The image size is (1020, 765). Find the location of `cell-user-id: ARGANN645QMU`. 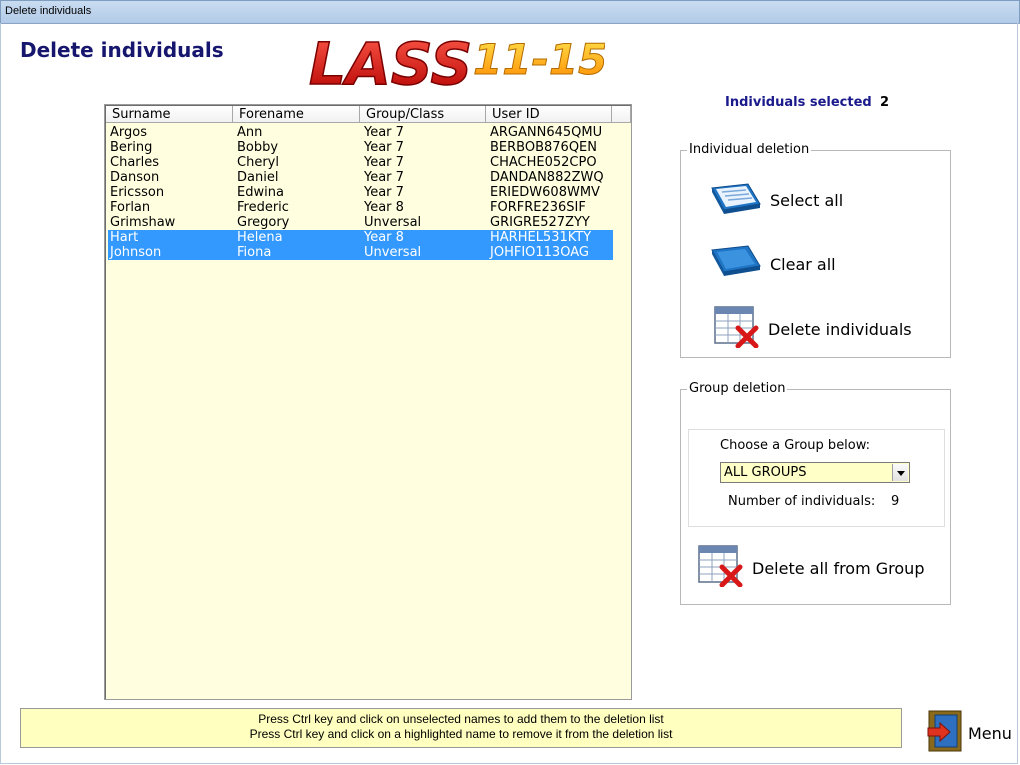

cell-user-id: ARGANN645QMU is located at coordinates (546, 132).